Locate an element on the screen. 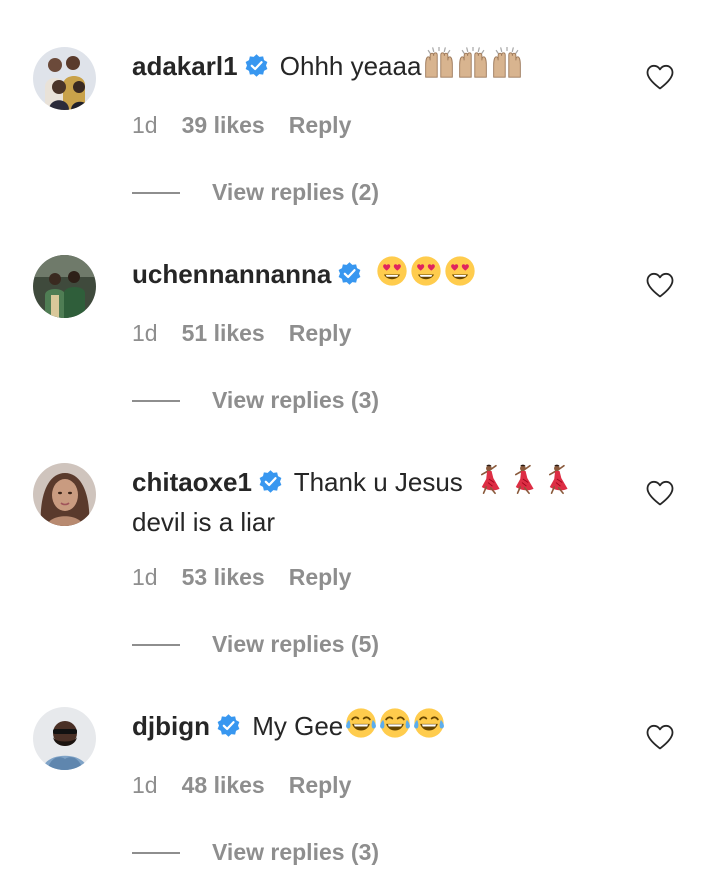 Image resolution: width=720 pixels, height=896 pixels. likes-count: 51 likes is located at coordinates (223, 333).